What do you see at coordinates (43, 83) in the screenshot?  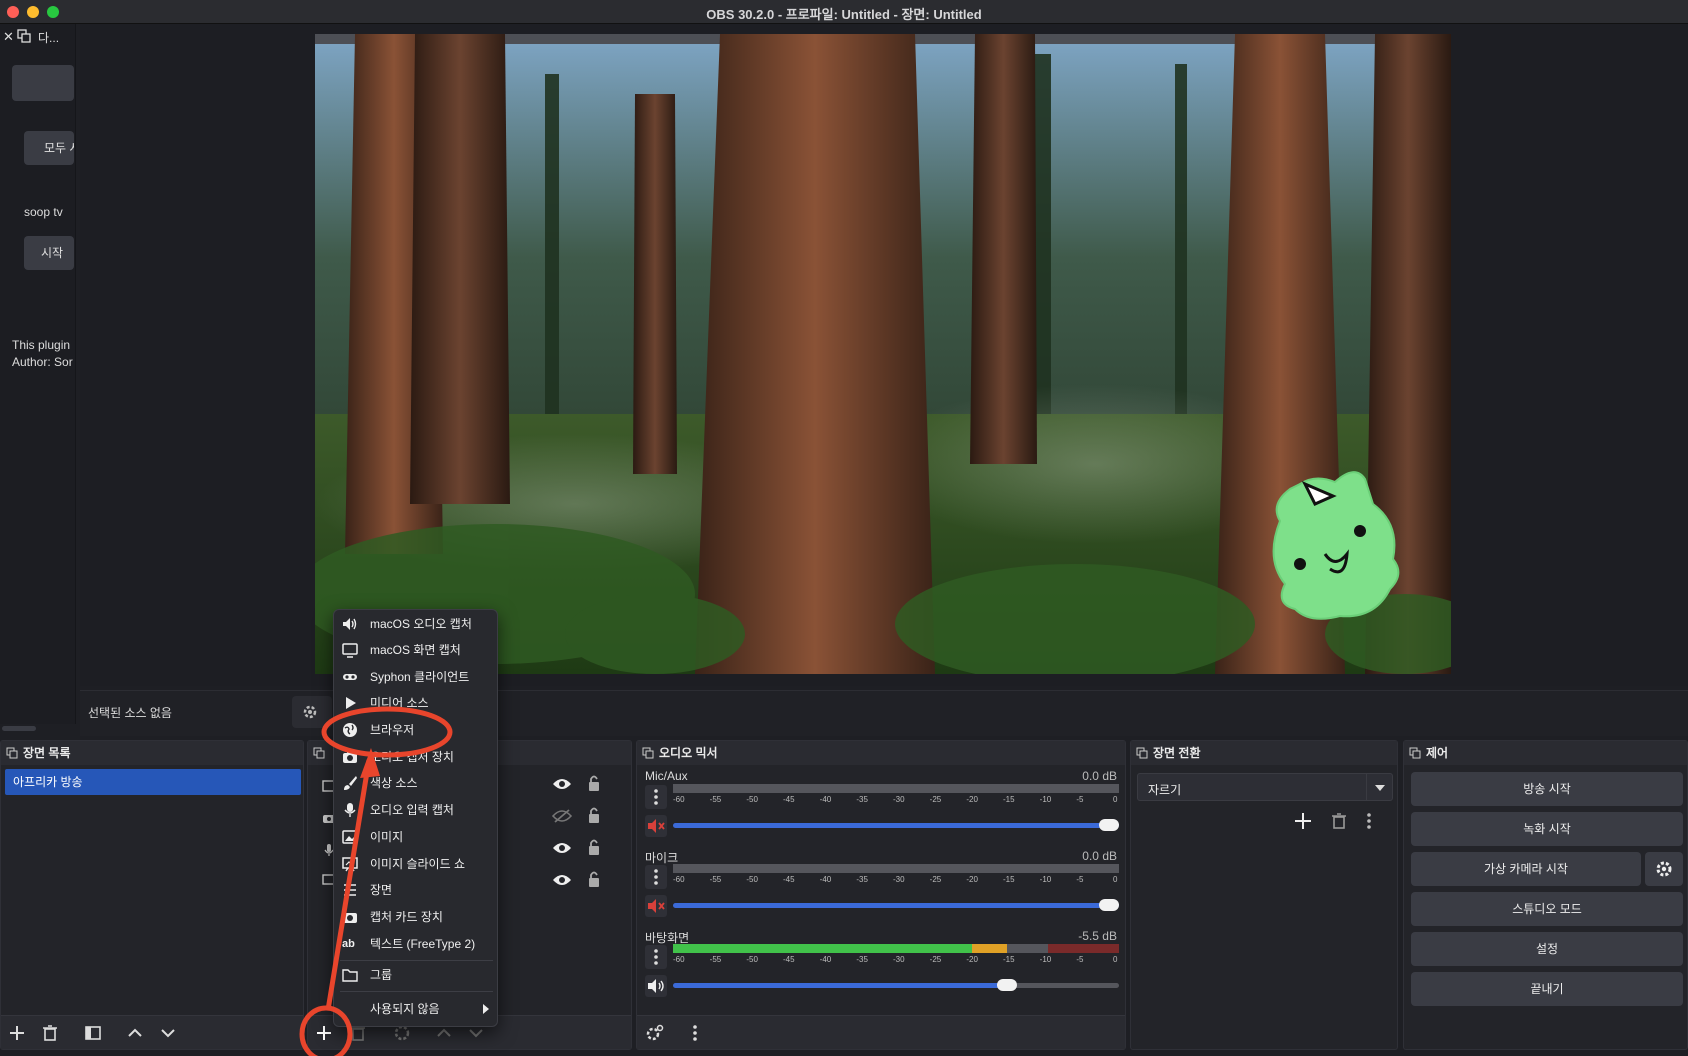 I see `dock-blank-button` at bounding box center [43, 83].